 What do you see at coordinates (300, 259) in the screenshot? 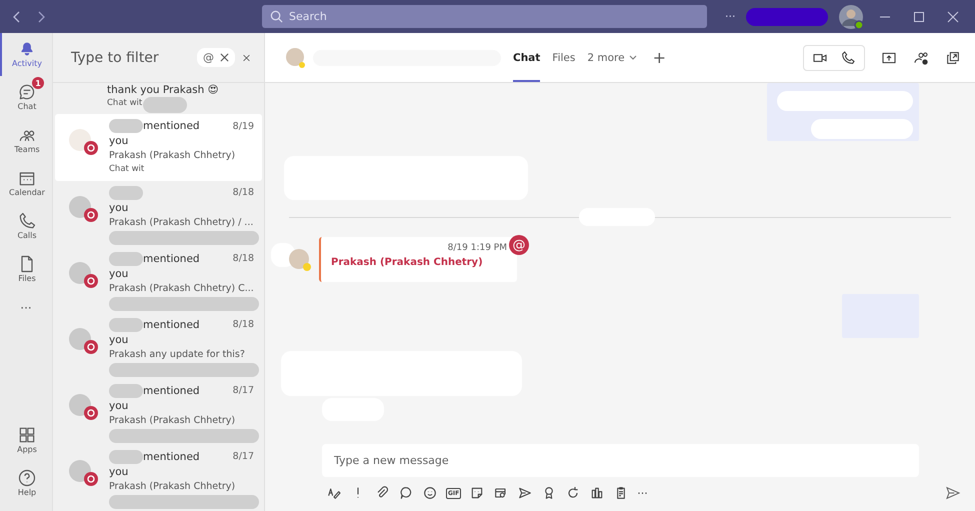
I see `sender-avatar` at bounding box center [300, 259].